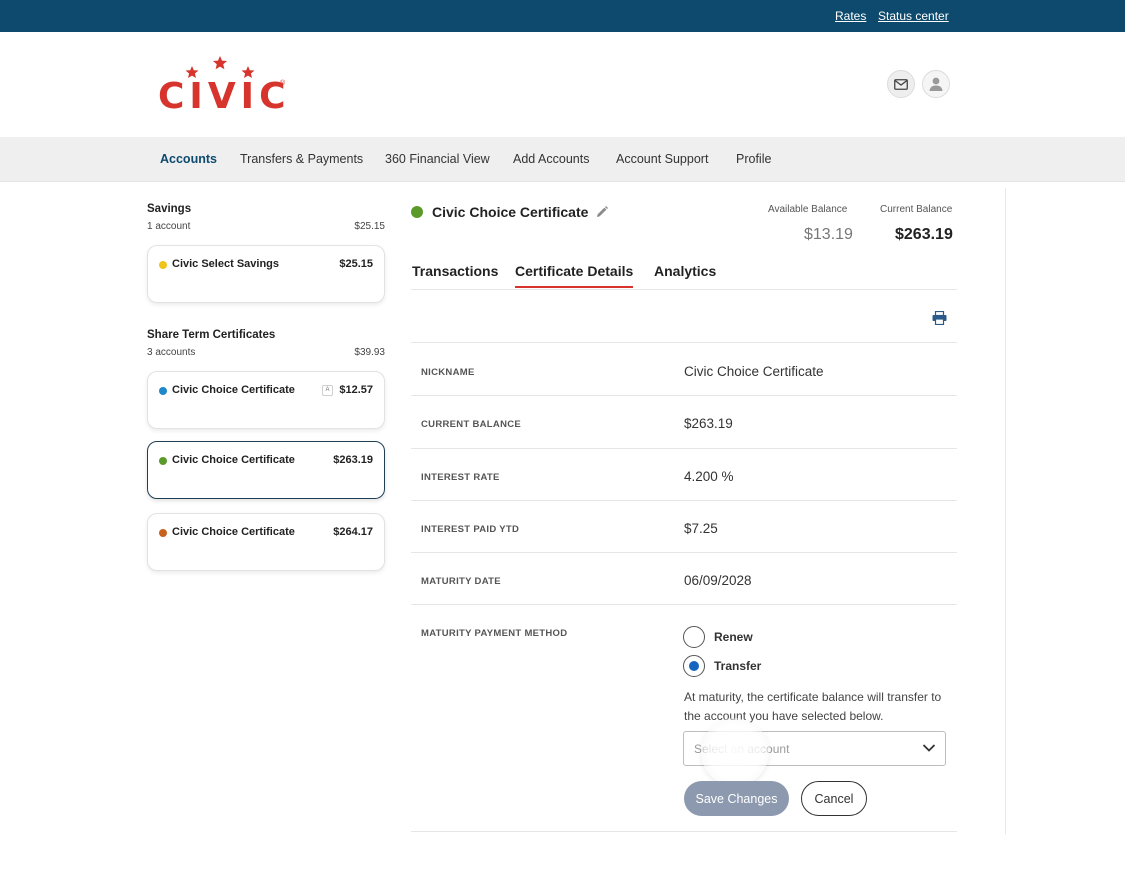 The image size is (1125, 875). What do you see at coordinates (1005, 511) in the screenshot?
I see `content-right-border` at bounding box center [1005, 511].